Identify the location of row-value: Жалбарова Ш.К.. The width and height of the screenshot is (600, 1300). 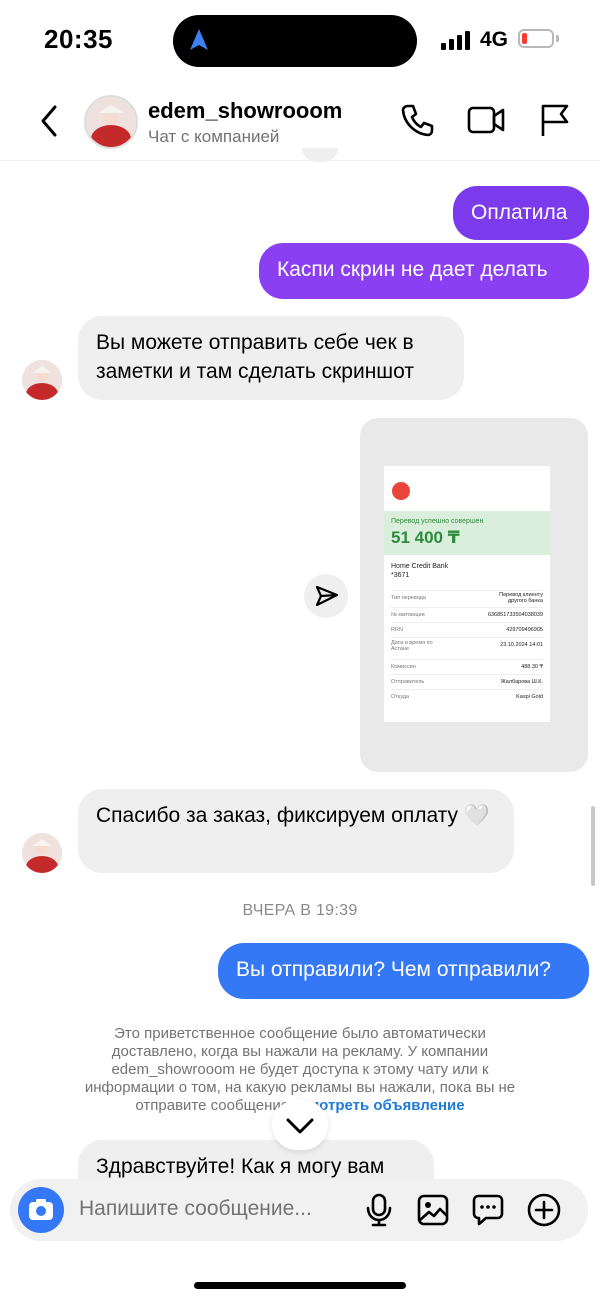
(521, 682).